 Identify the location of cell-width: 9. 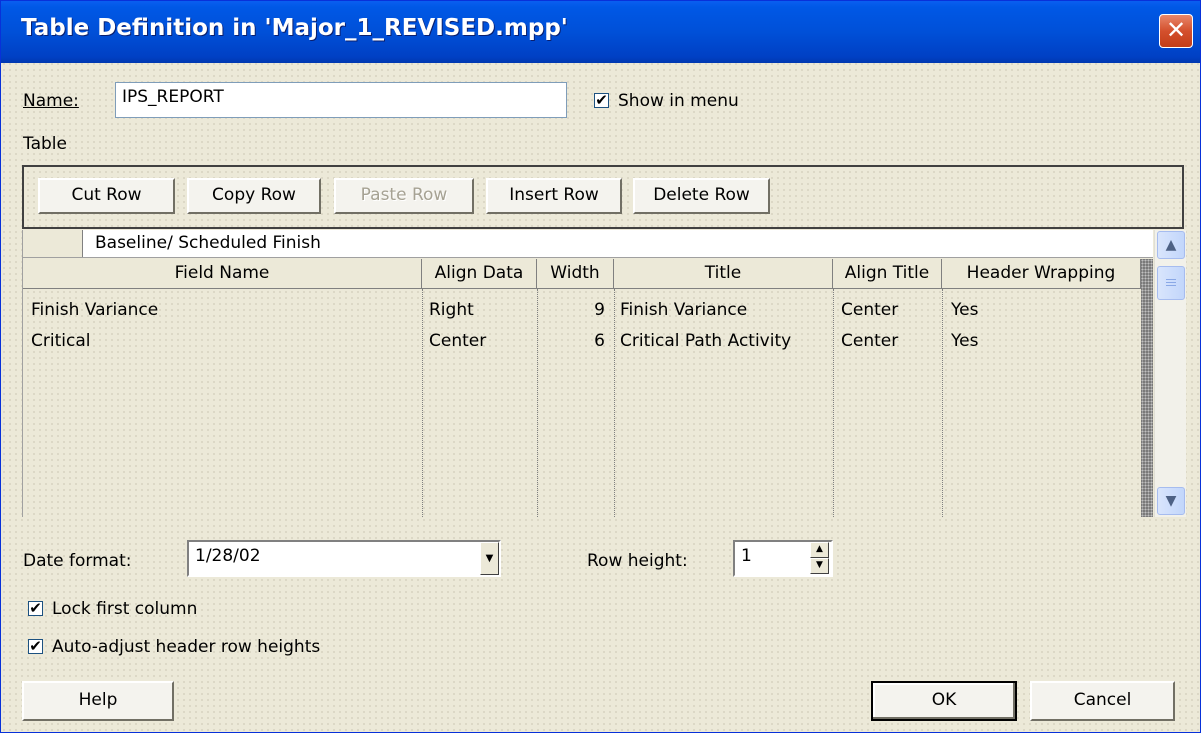
(573, 310).